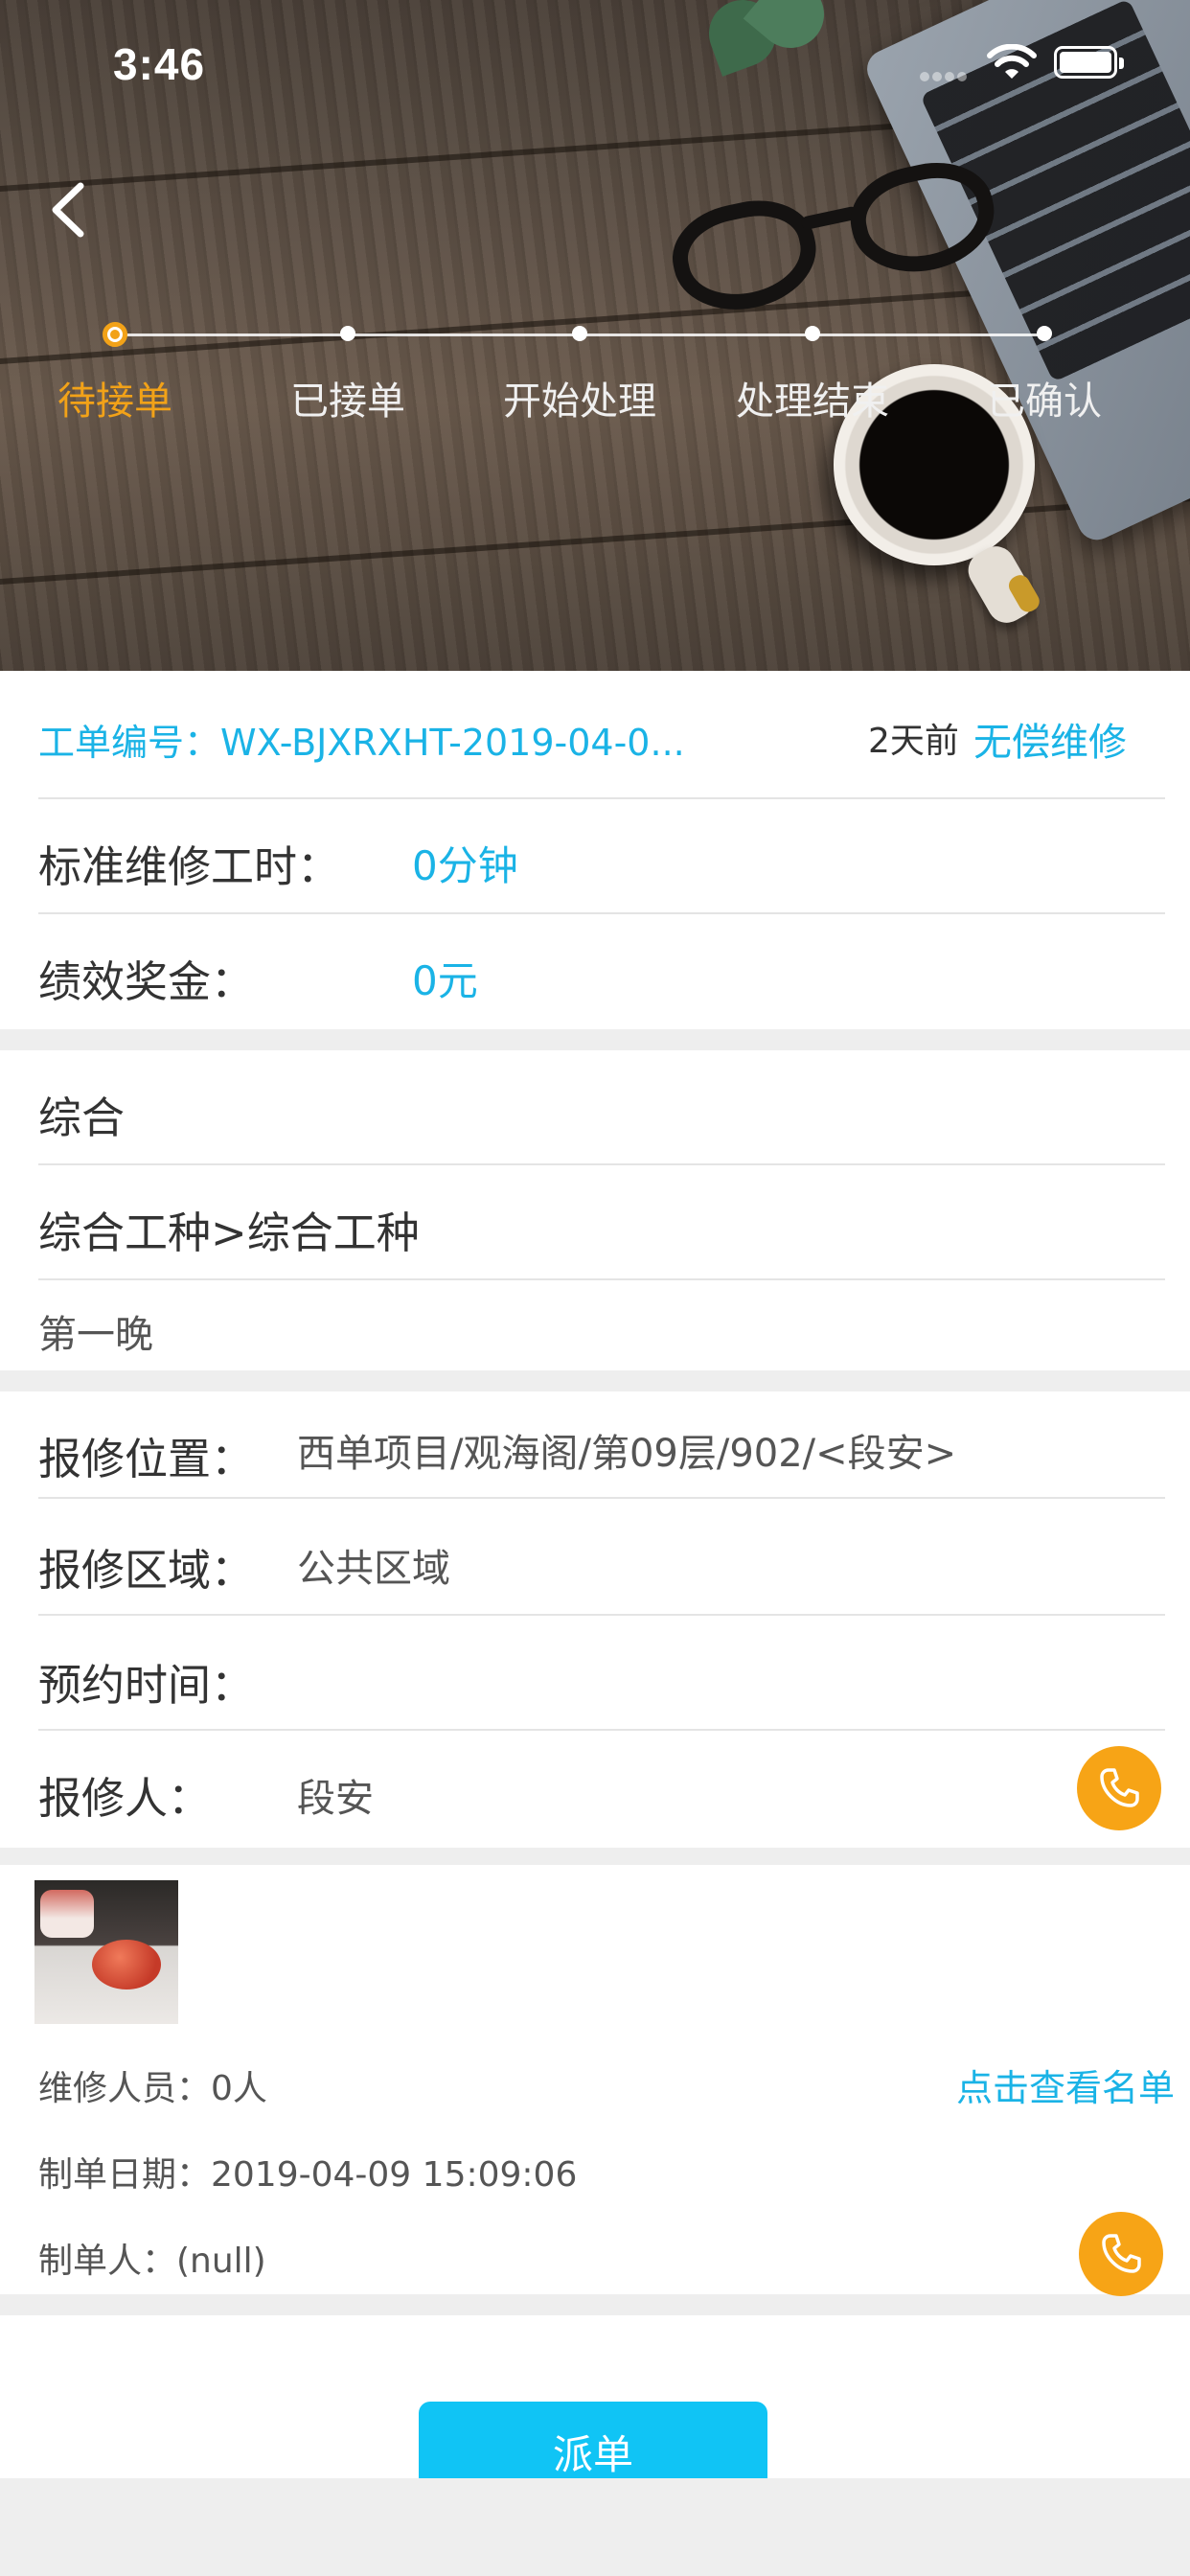 This screenshot has width=1190, height=2576. I want to click on battery-icon, so click(1089, 63).